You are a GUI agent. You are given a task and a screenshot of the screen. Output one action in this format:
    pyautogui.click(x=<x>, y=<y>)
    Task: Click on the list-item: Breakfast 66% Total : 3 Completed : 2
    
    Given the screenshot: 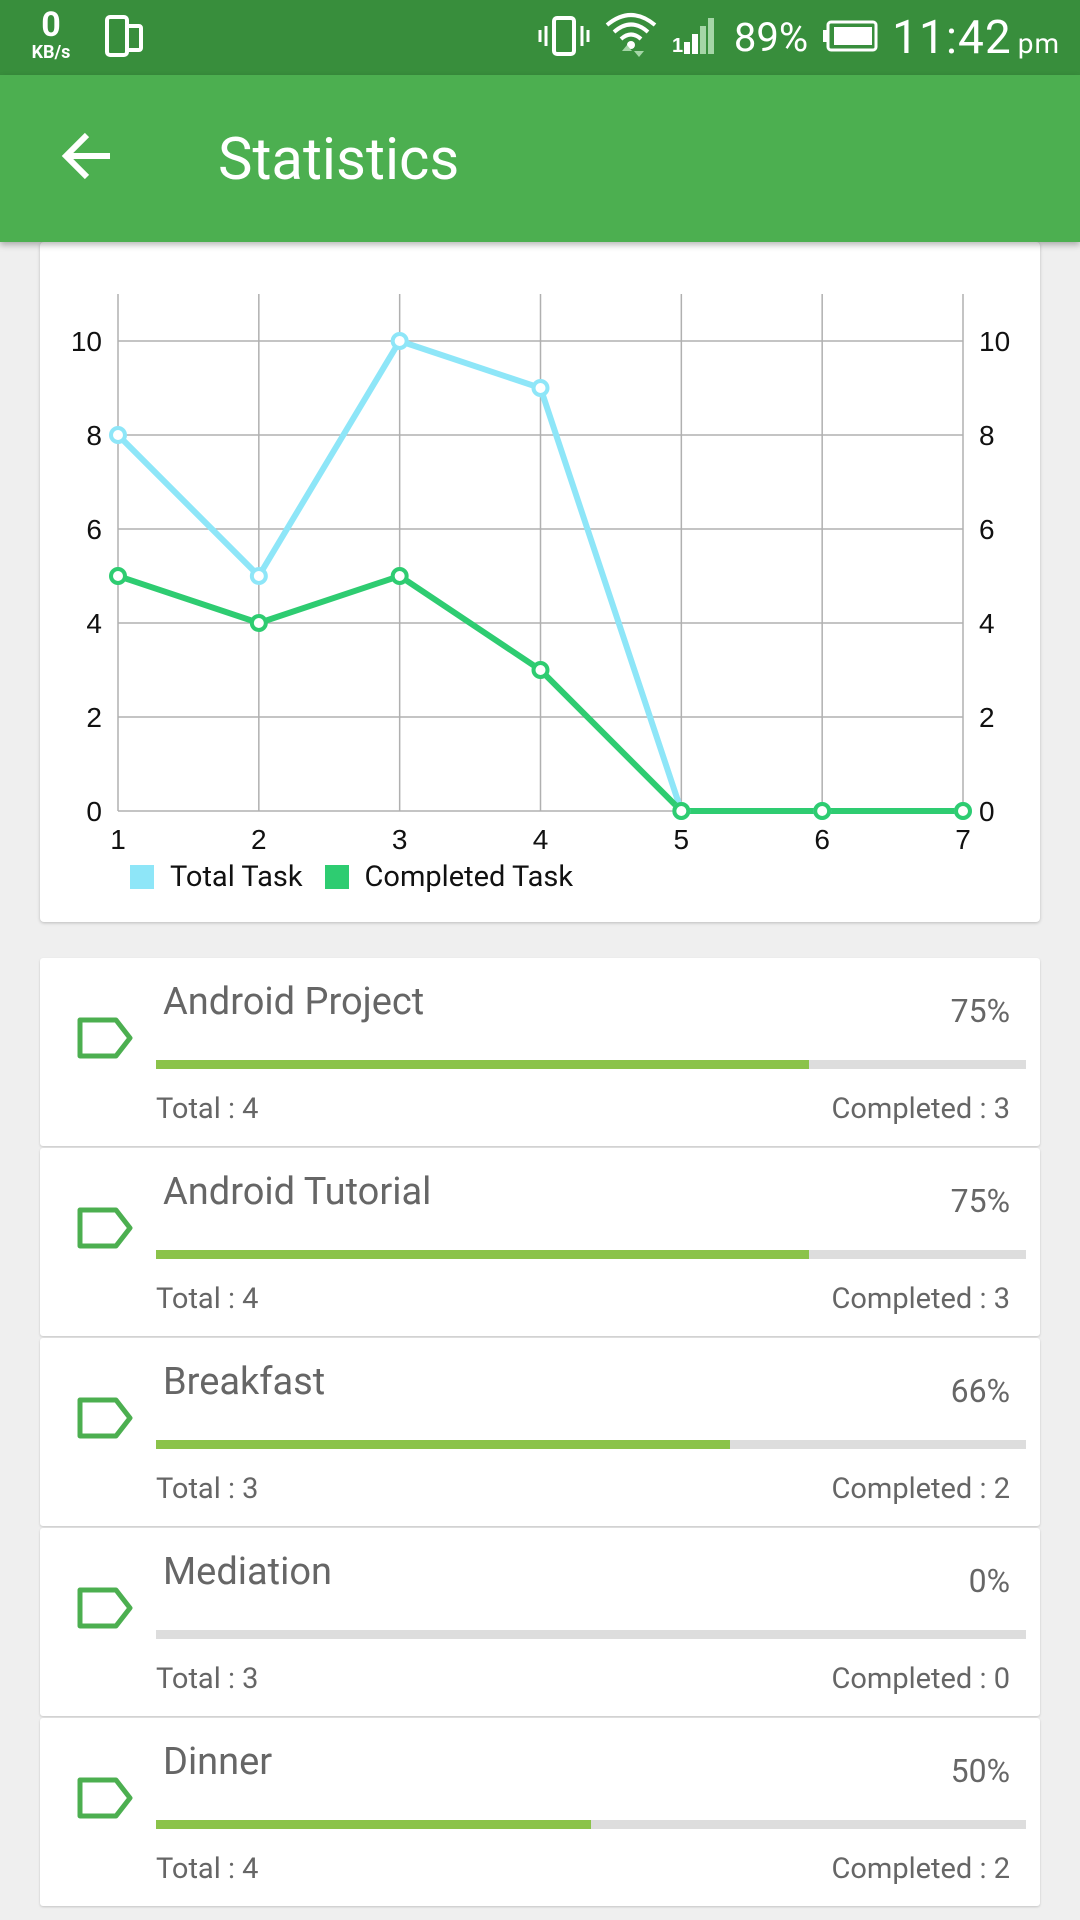 What is the action you would take?
    pyautogui.click(x=540, y=1432)
    